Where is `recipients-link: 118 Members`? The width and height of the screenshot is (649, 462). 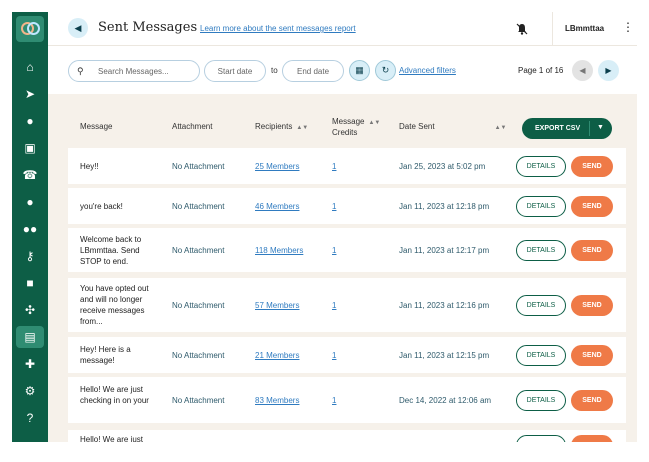
recipients-link: 118 Members is located at coordinates (279, 250).